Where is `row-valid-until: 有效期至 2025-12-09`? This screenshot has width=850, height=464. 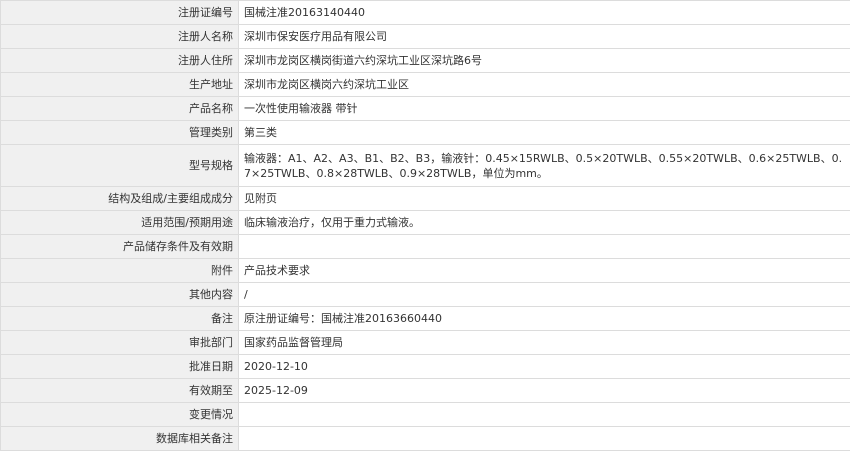
row-valid-until: 有效期至 2025-12-09 is located at coordinates (425, 390).